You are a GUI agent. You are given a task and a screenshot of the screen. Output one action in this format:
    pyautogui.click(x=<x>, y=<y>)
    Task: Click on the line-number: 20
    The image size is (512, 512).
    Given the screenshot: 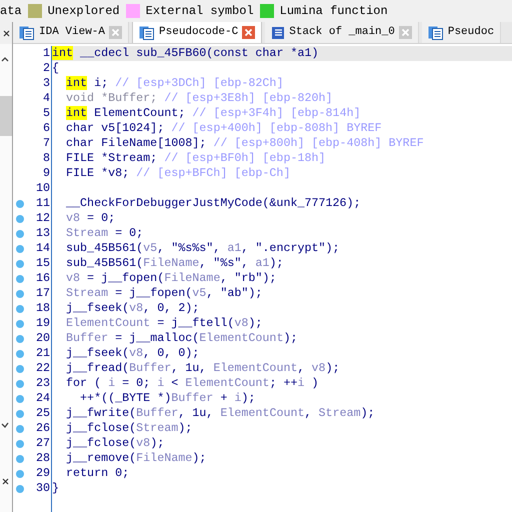 What is the action you would take?
    pyautogui.click(x=42, y=338)
    